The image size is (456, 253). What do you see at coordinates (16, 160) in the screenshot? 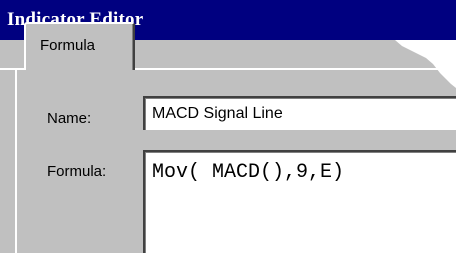
I see `tab-panel-left-border` at bounding box center [16, 160].